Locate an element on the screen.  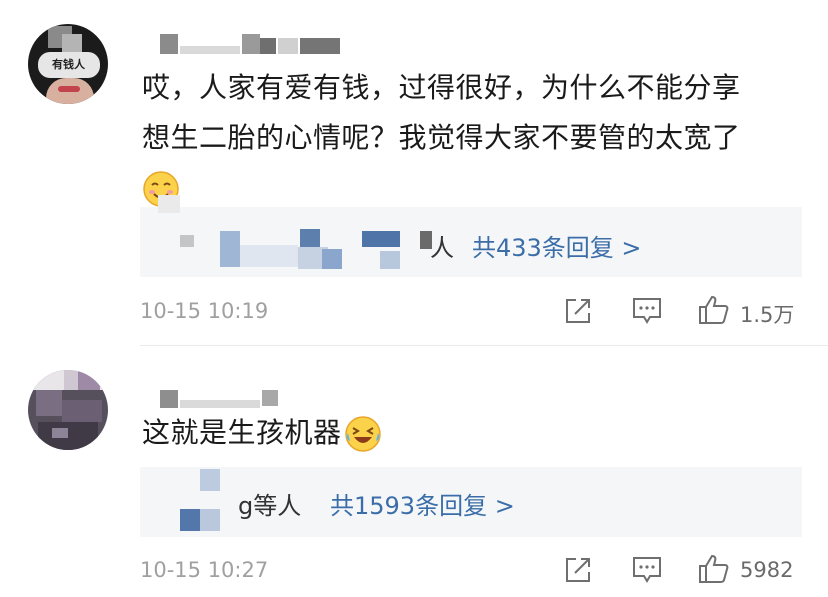
timestamp: 10-15 10:27 is located at coordinates (204, 570).